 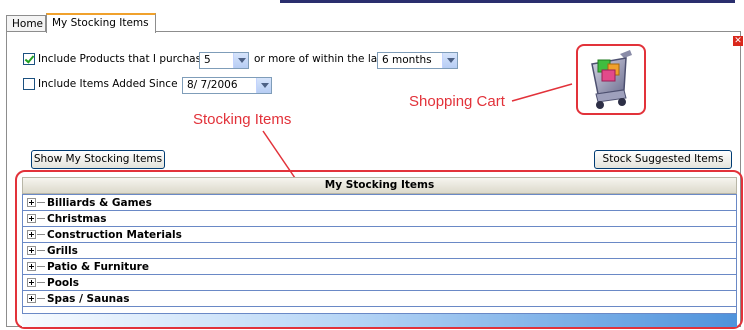 I want to click on table-row: Pools, so click(x=379, y=283).